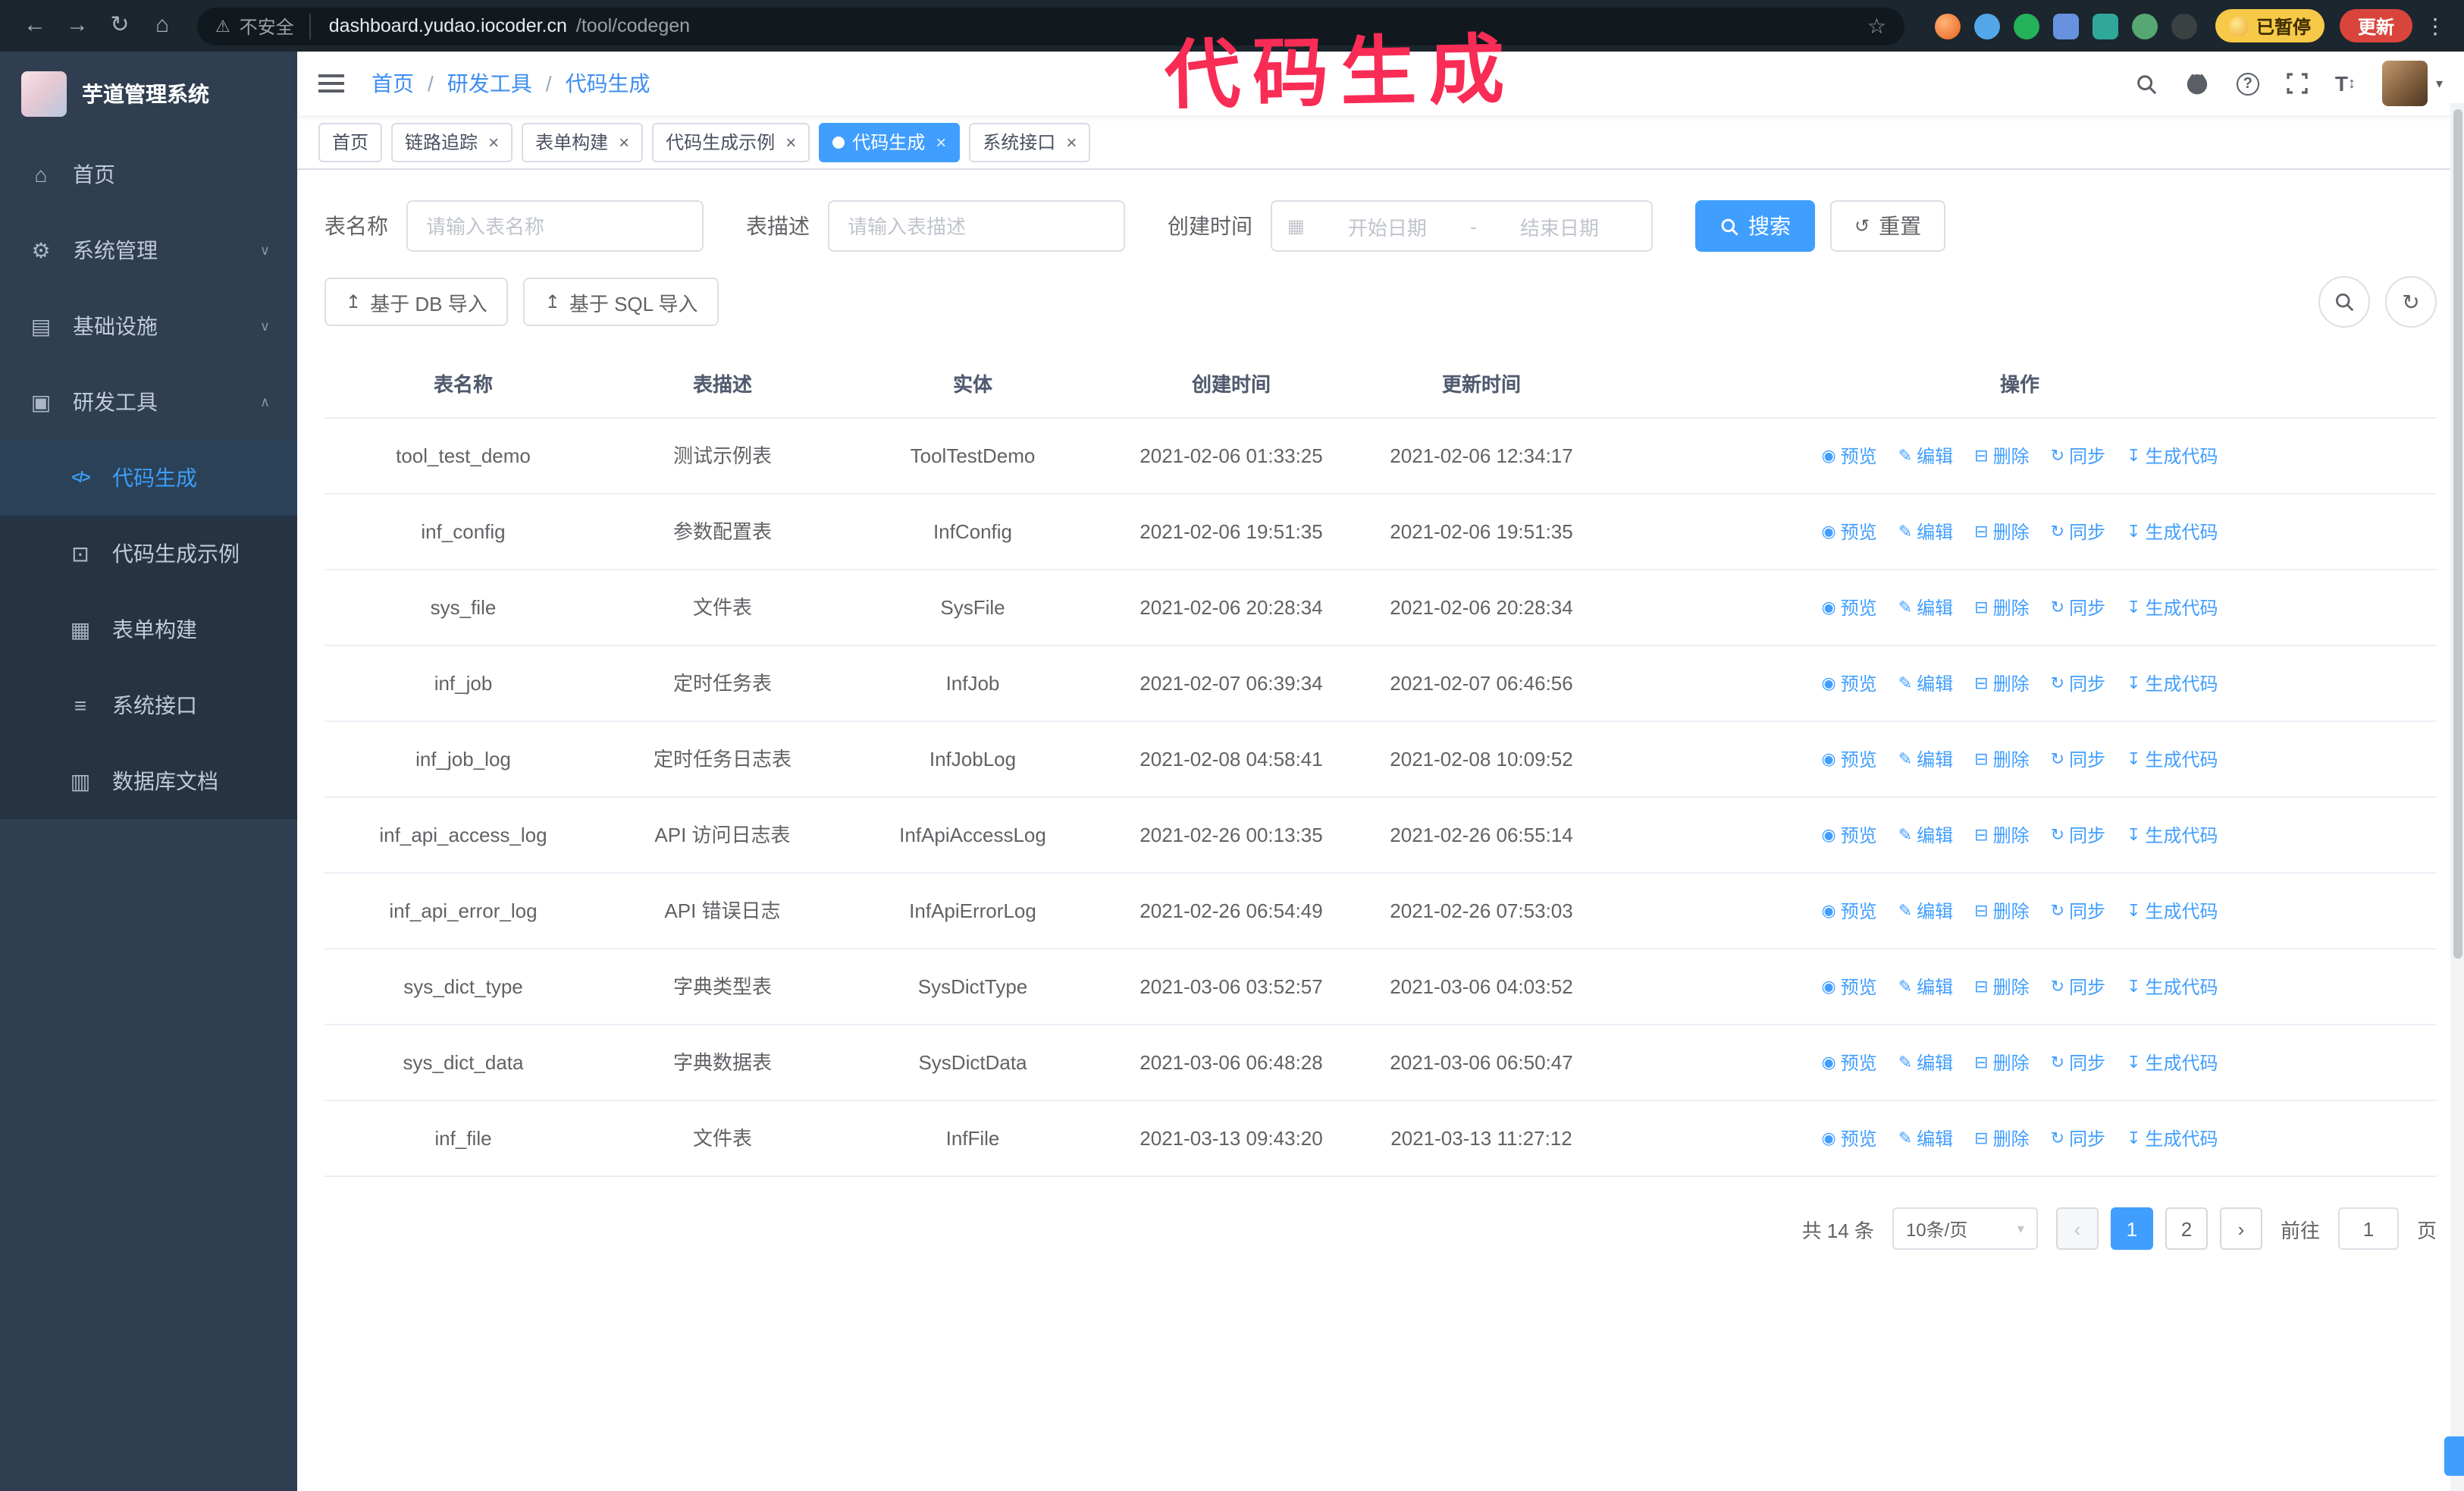 This screenshot has width=2464, height=1491. Describe the element at coordinates (2270, 25) in the screenshot. I see `paused-badge: 已暂停` at that location.